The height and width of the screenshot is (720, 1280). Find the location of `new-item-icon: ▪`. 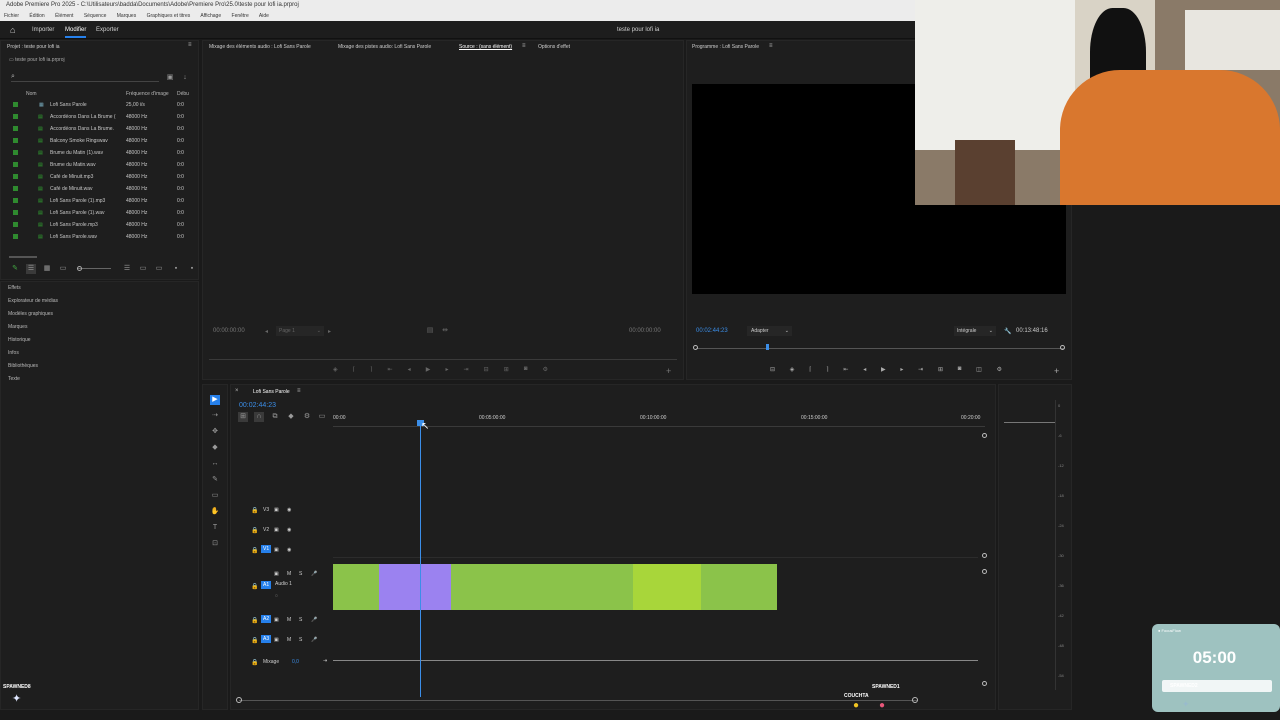

new-item-icon: ▪ is located at coordinates (176, 269).